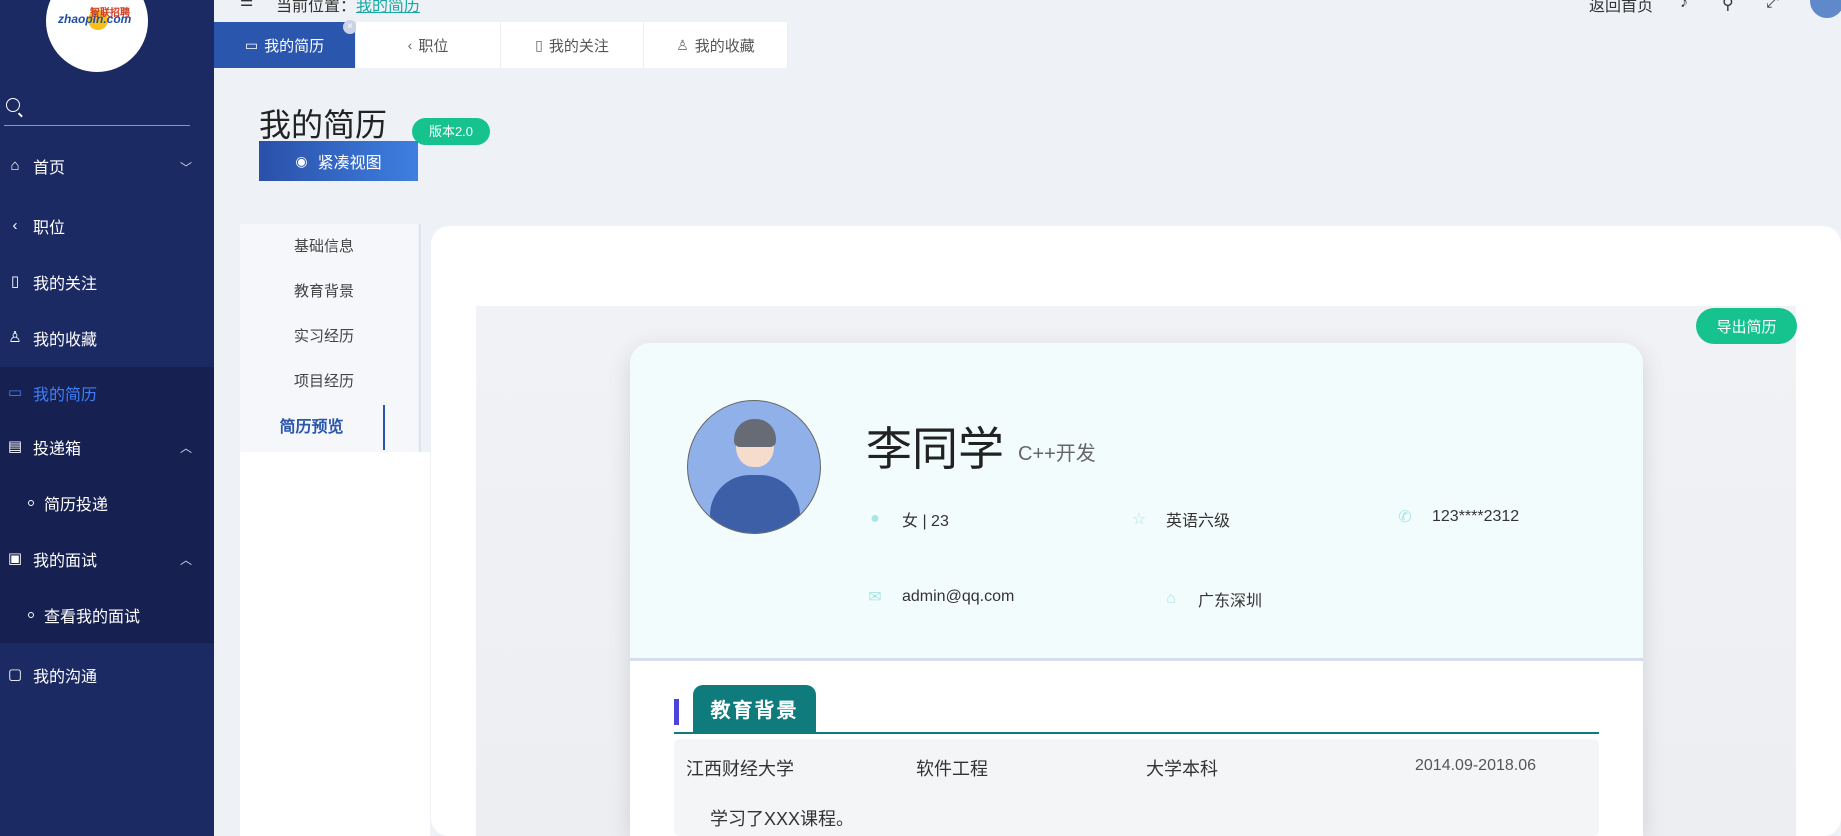 This screenshot has width=1841, height=836. Describe the element at coordinates (1746, 326) in the screenshot. I see `export-resume-button: 导出简历` at that location.